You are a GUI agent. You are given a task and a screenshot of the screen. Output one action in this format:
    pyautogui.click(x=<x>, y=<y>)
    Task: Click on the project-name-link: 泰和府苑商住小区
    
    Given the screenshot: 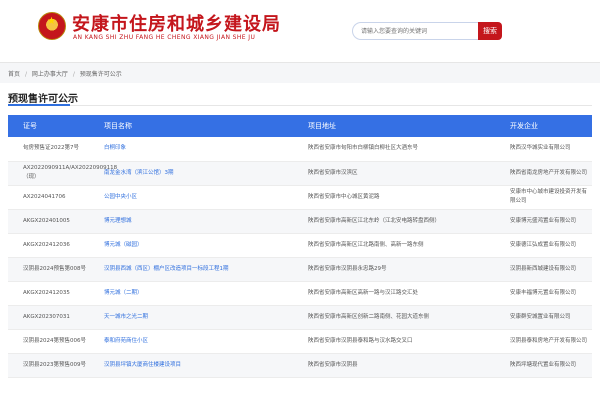 What is the action you would take?
    pyautogui.click(x=198, y=341)
    